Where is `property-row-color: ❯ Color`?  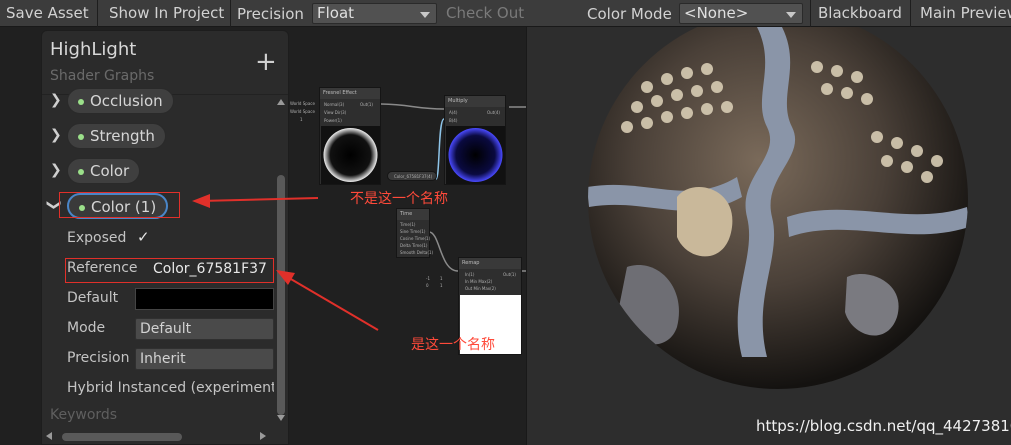
property-row-color: ❯ Color is located at coordinates (158, 171).